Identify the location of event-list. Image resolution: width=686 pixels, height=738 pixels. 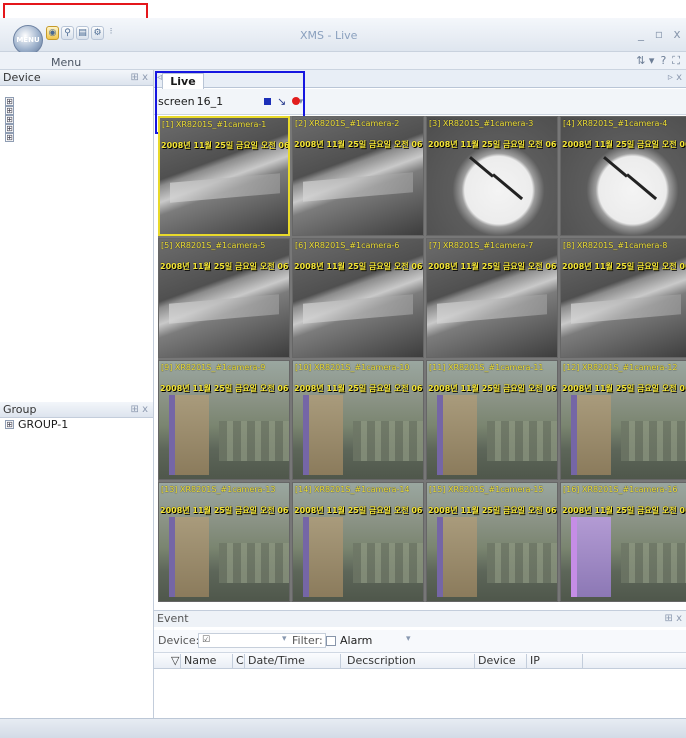
(420, 693).